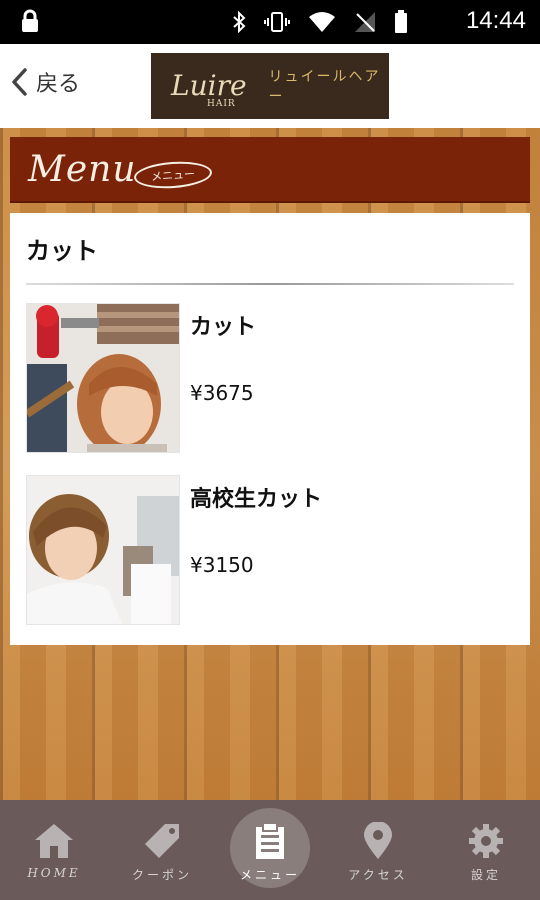  I want to click on logo-hair: HAIR, so click(221, 104).